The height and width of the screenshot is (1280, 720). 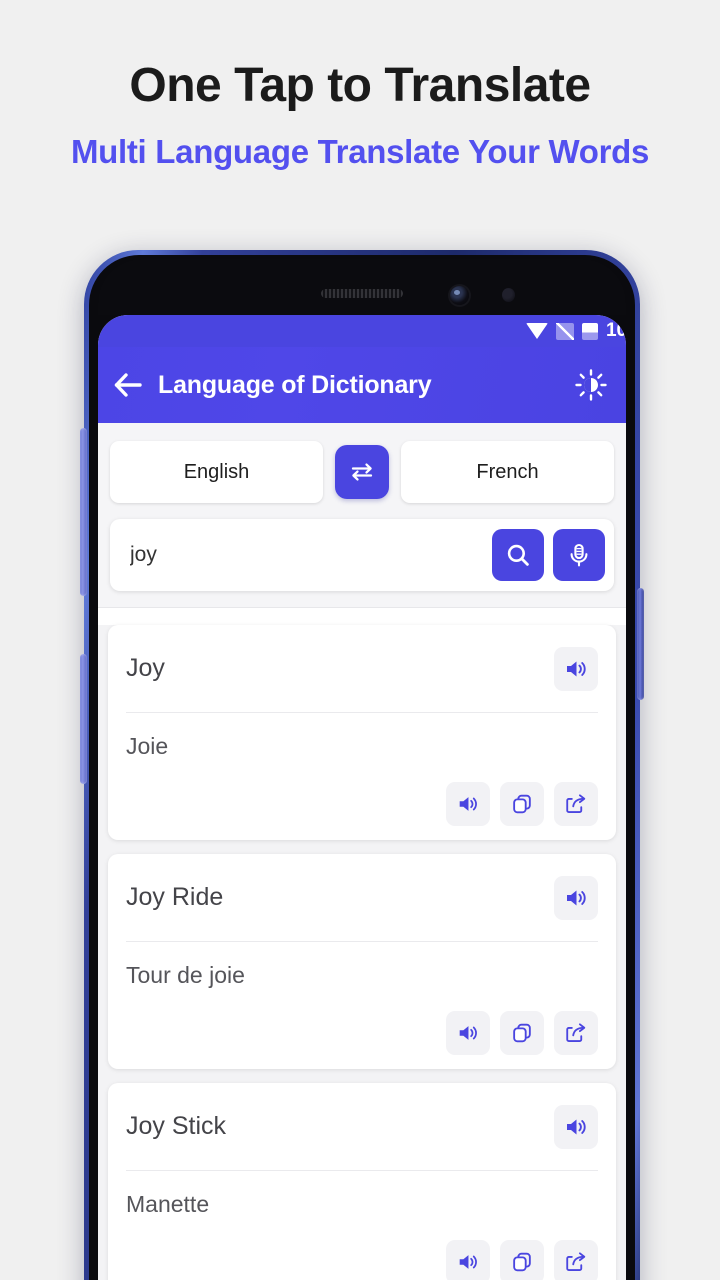 I want to click on source-language-selector: English, so click(x=216, y=472).